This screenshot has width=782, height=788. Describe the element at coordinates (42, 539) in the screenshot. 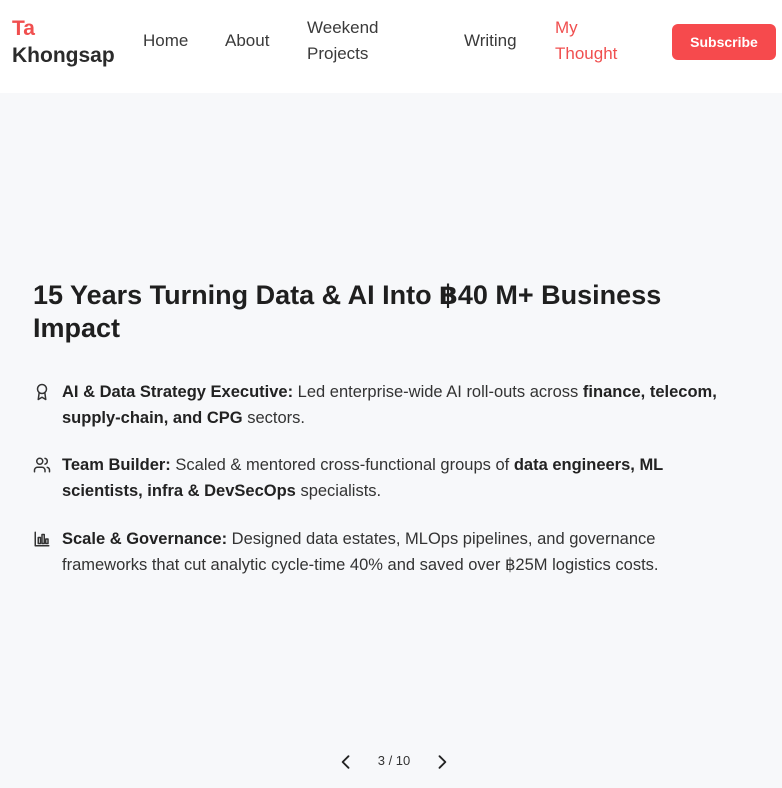

I see `bar-chart-icon` at that location.